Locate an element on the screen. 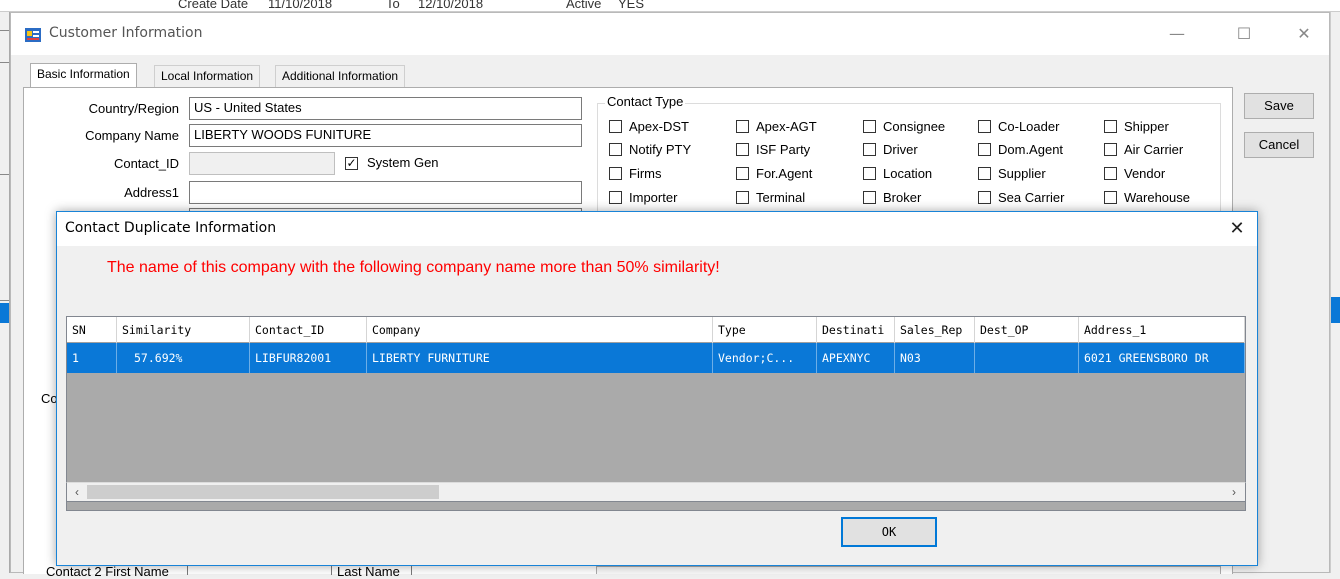  contact-id-field is located at coordinates (262, 163).